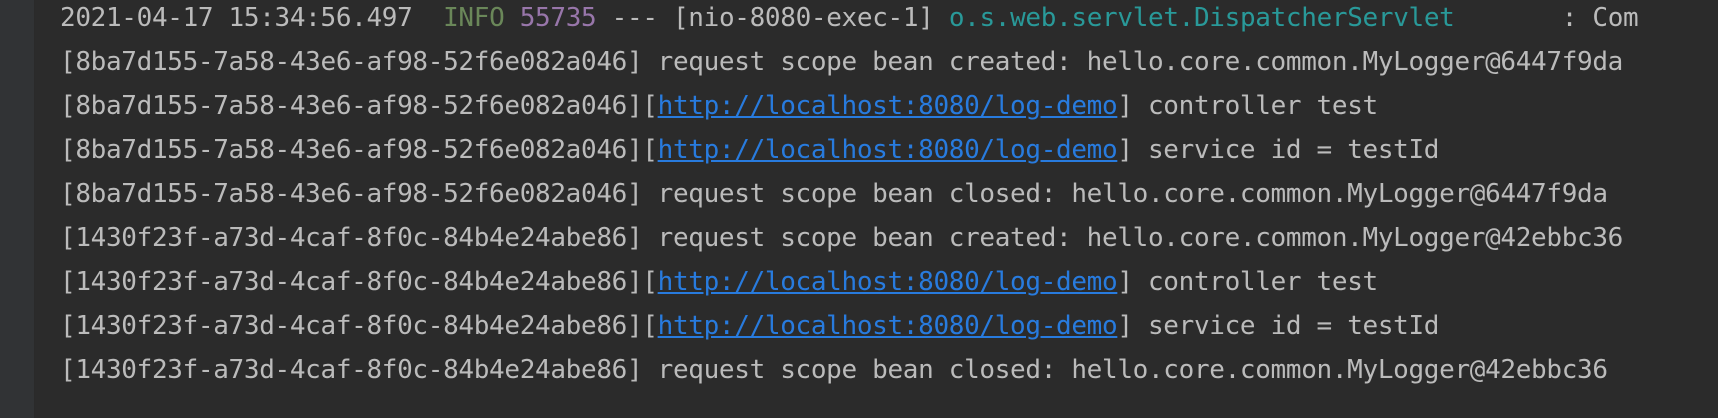 The width and height of the screenshot is (1718, 418). I want to click on log-timestamp: 2021-04-17 15:34:56.497, so click(236, 18).